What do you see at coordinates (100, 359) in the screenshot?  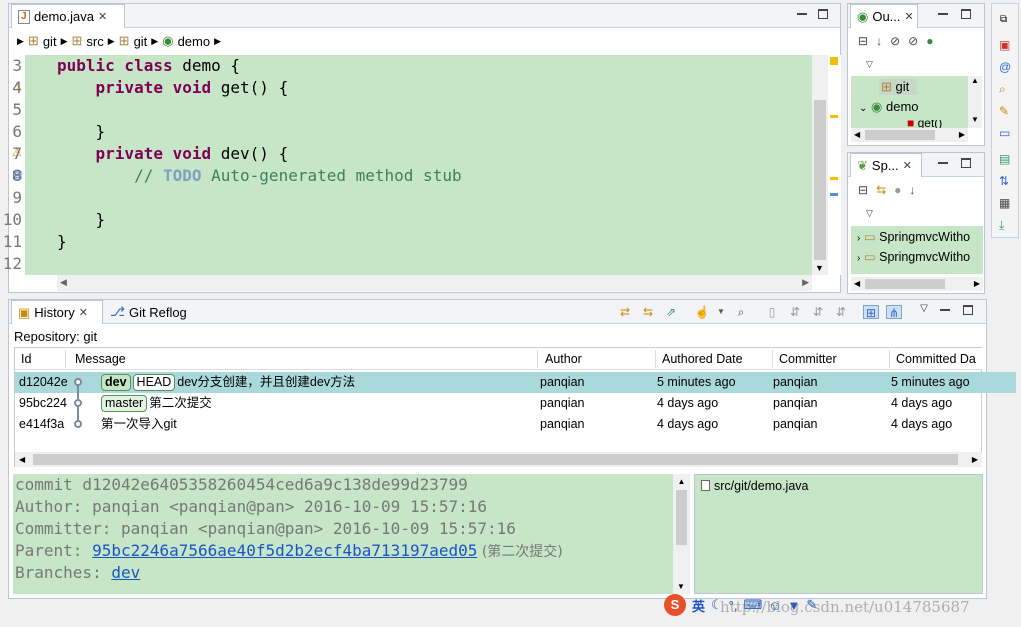 I see `column-header-message: Message` at bounding box center [100, 359].